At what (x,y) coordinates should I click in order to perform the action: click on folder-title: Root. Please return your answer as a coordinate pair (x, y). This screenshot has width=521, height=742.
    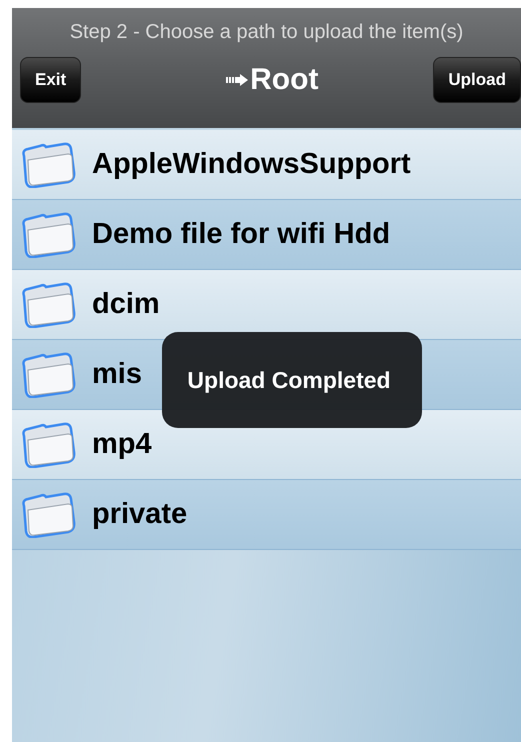
    Looking at the image, I should click on (284, 80).